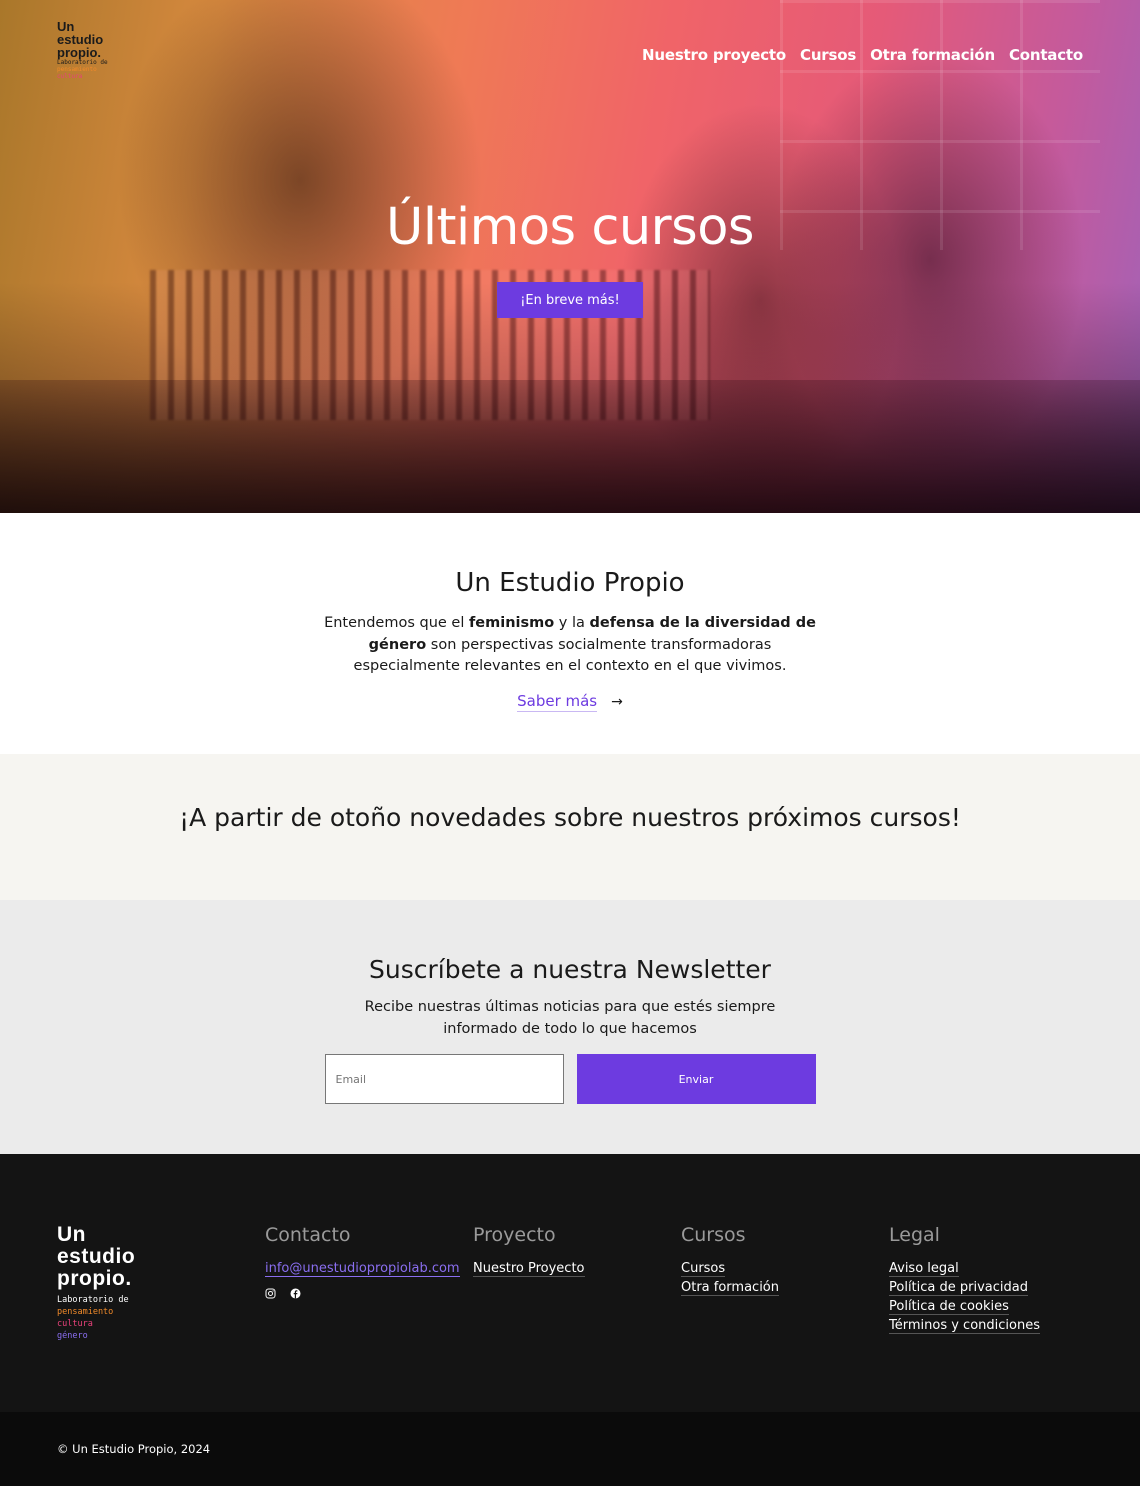  Describe the element at coordinates (134, 1449) in the screenshot. I see `copyright-text: © Un Estudio Propio, 2024` at that location.